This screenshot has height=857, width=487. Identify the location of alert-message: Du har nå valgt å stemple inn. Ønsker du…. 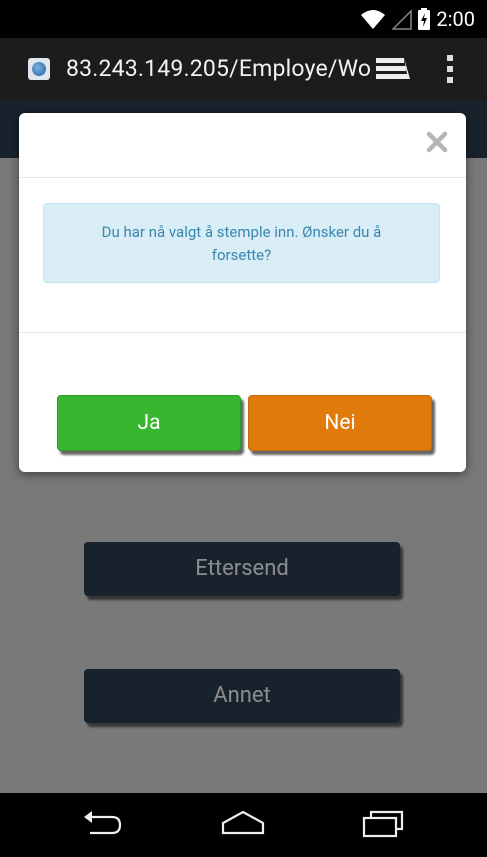
(241, 243).